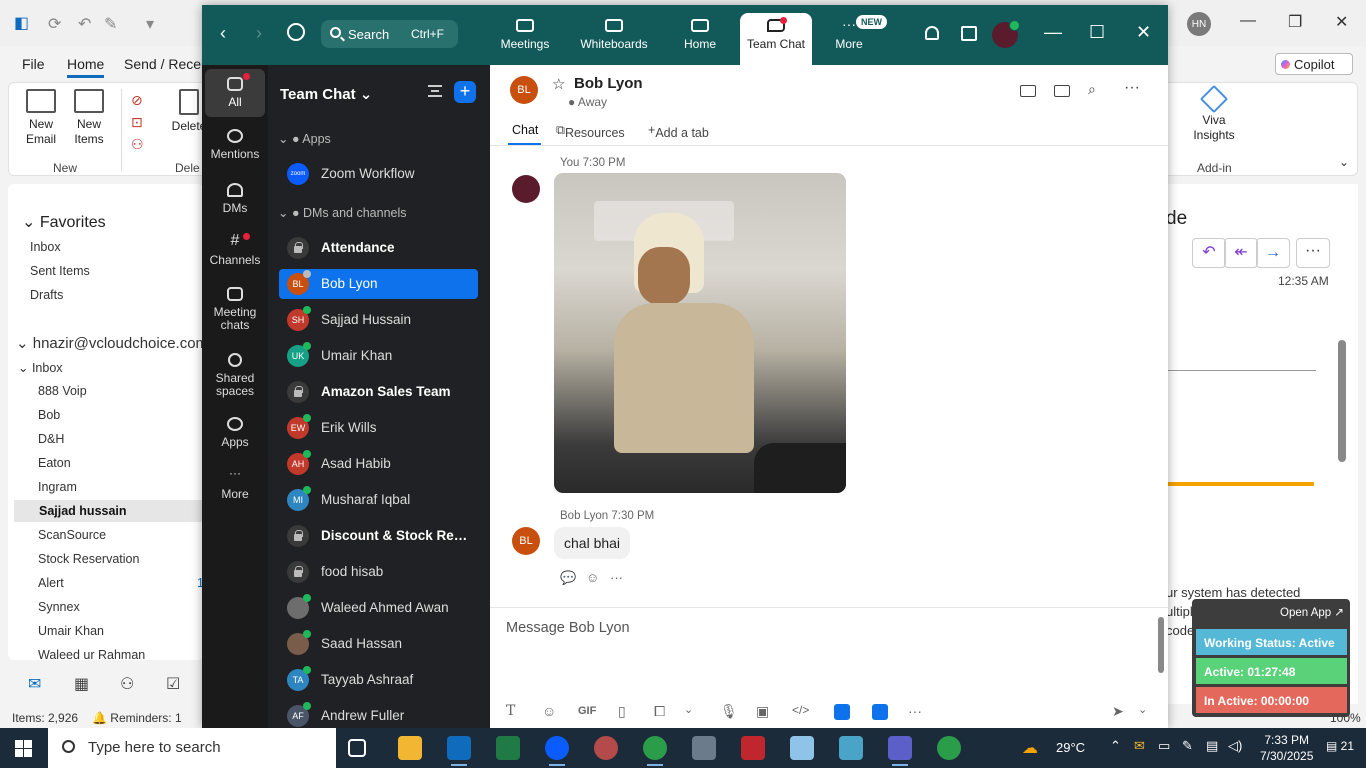 This screenshot has width=1366, height=768. Describe the element at coordinates (389, 34) in the screenshot. I see `search-box: Search Ctrl+F` at that location.